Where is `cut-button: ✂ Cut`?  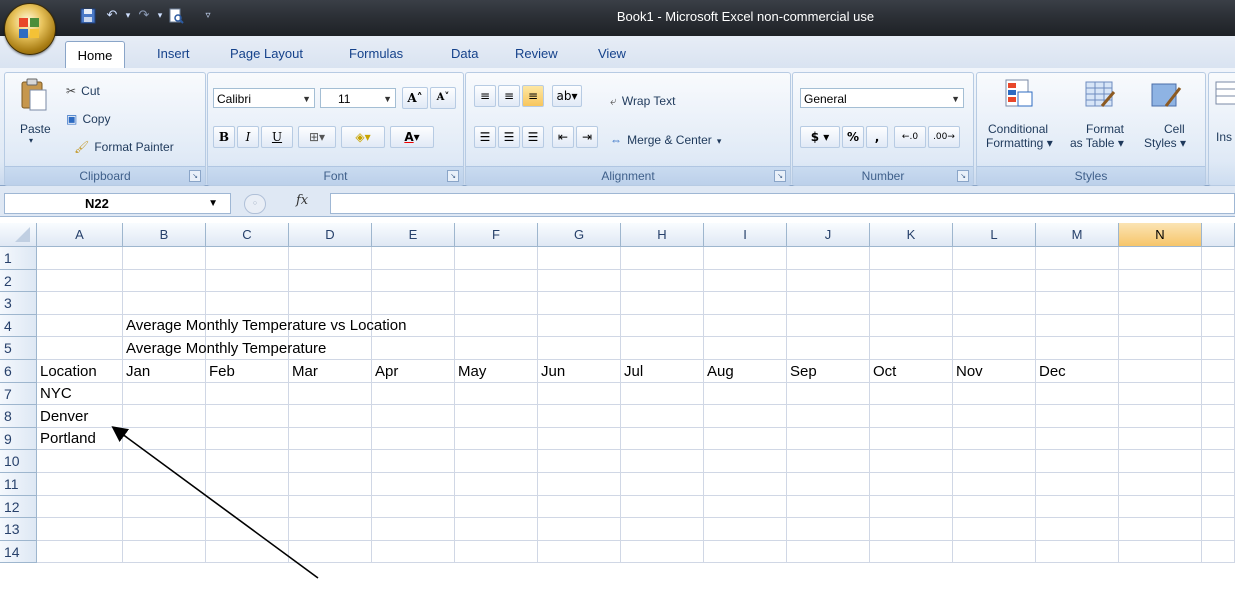 cut-button: ✂ Cut is located at coordinates (83, 89).